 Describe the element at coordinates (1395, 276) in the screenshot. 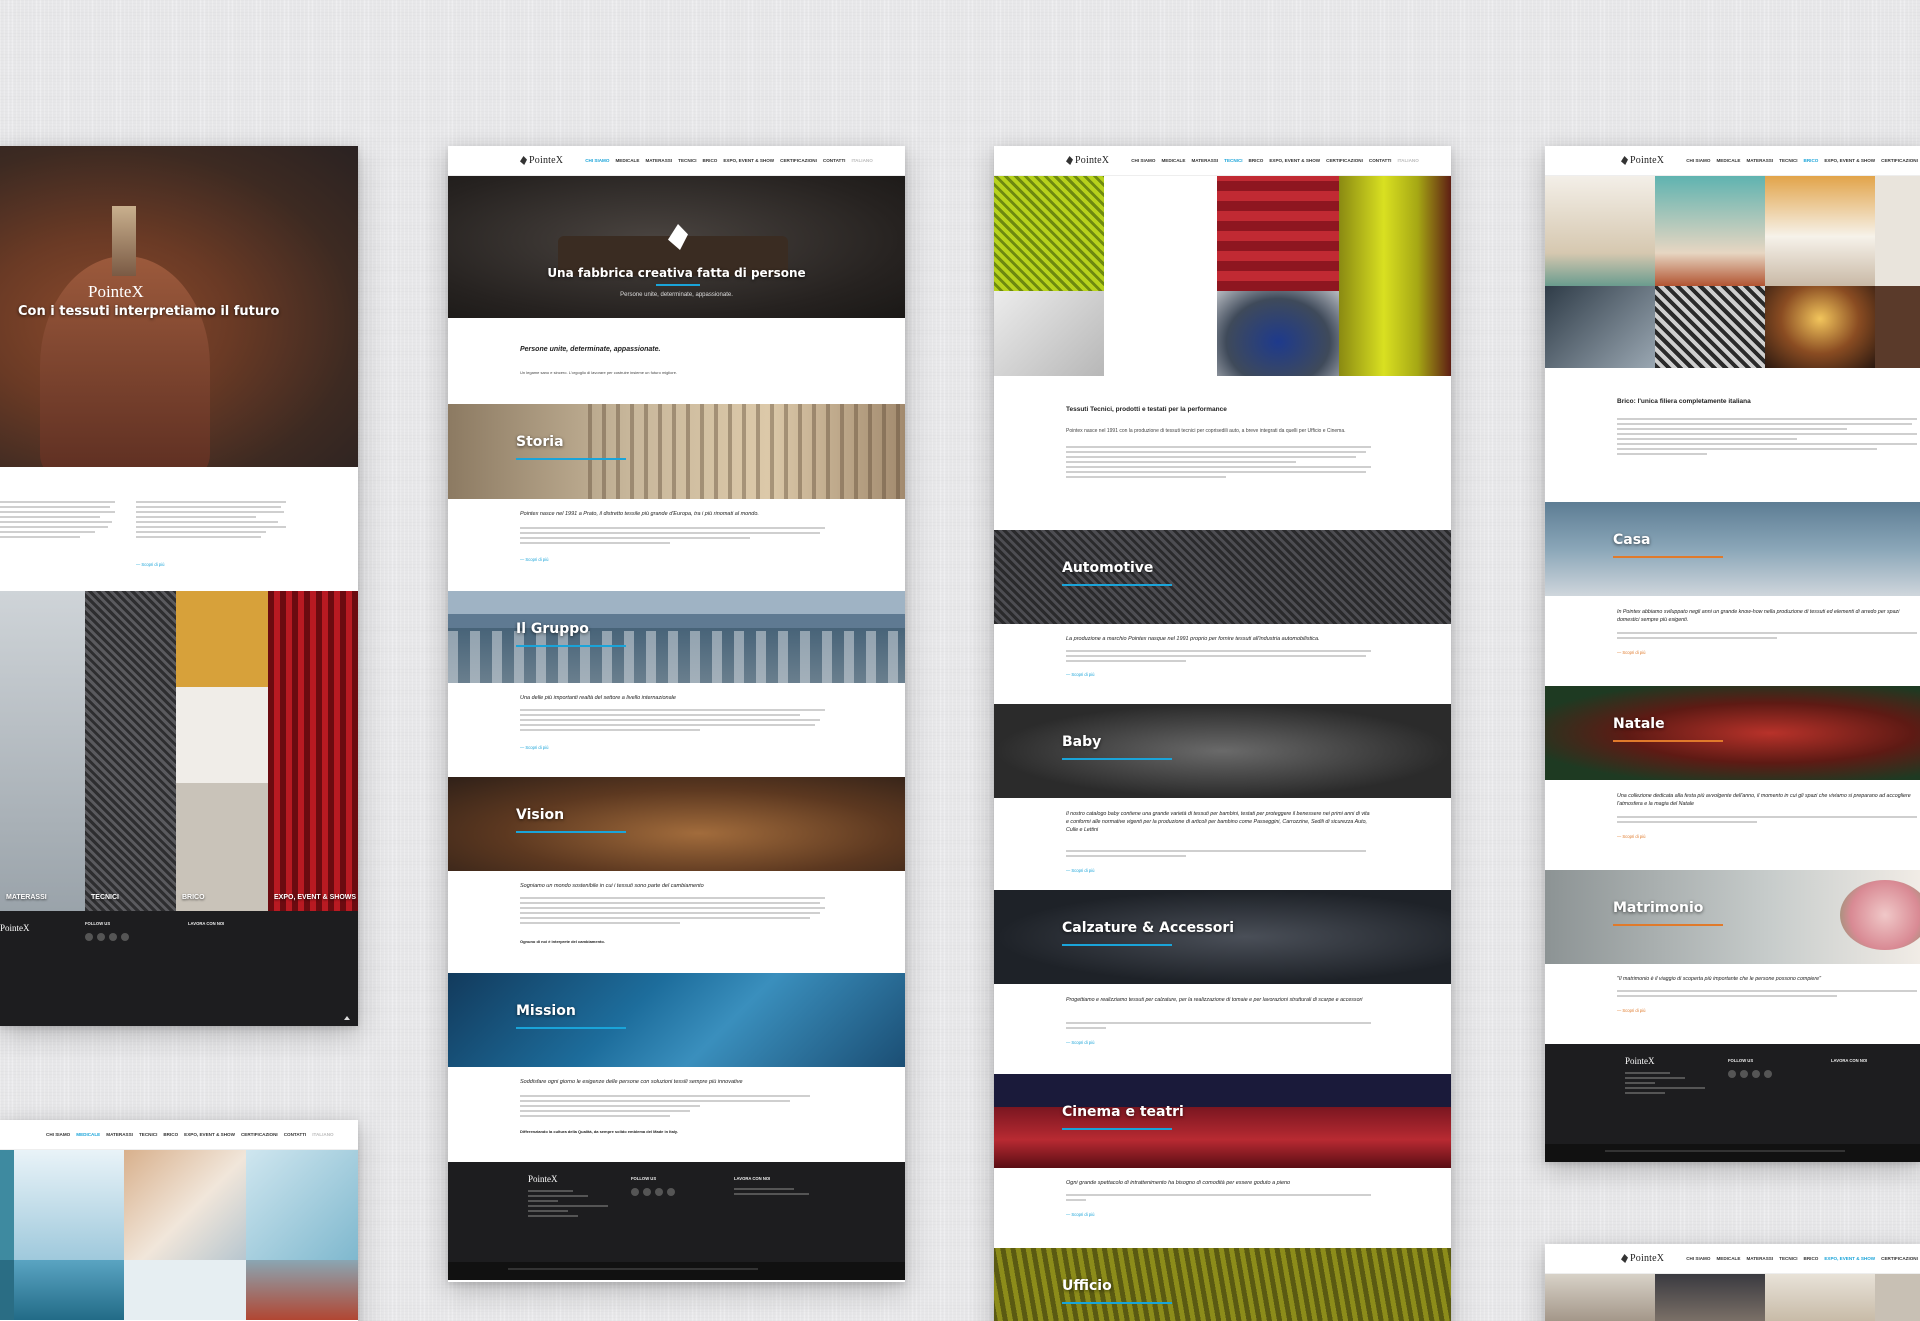

I see `yellow-fabric-image` at that location.